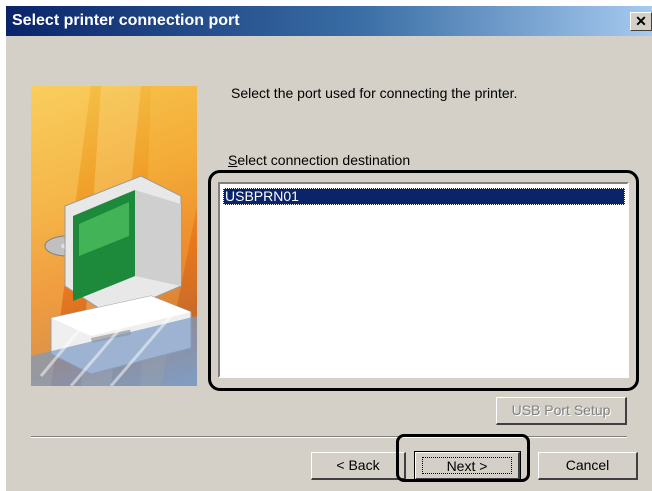  I want to click on list-label: Select connection destination, so click(319, 160).